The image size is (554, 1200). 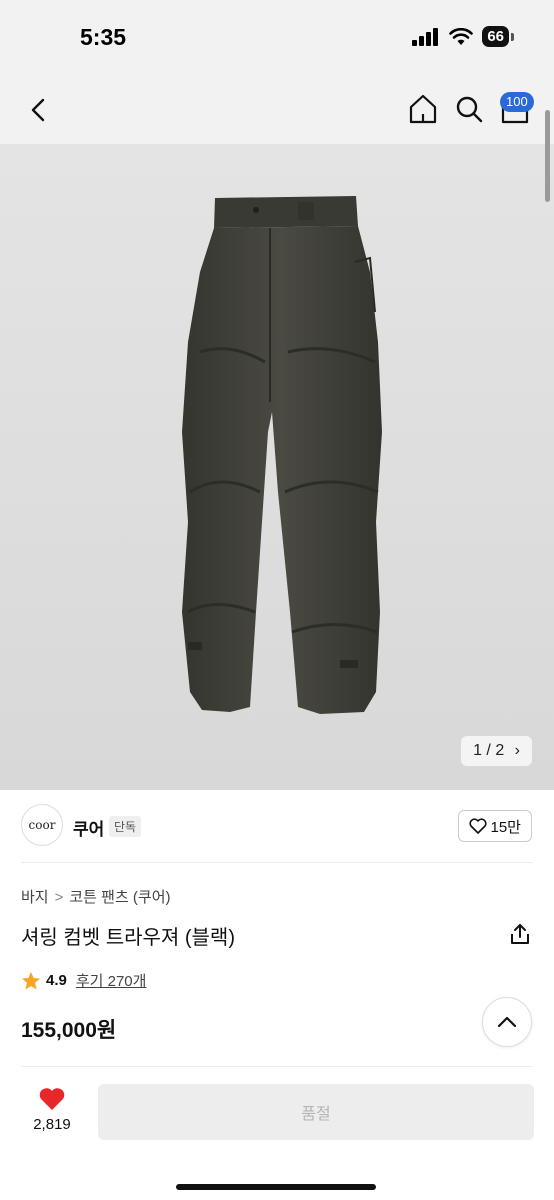 What do you see at coordinates (88, 827) in the screenshot?
I see `brand-name: 쿠어` at bounding box center [88, 827].